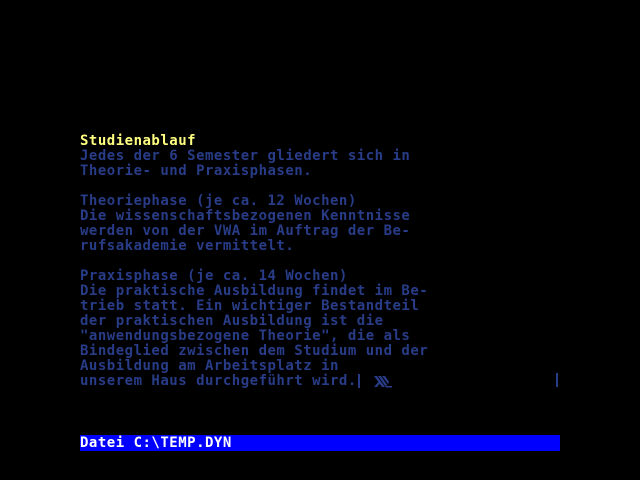 The height and width of the screenshot is (480, 640). What do you see at coordinates (232, 321) in the screenshot?
I see `text-line: der praktischen Ausbildung ist die` at bounding box center [232, 321].